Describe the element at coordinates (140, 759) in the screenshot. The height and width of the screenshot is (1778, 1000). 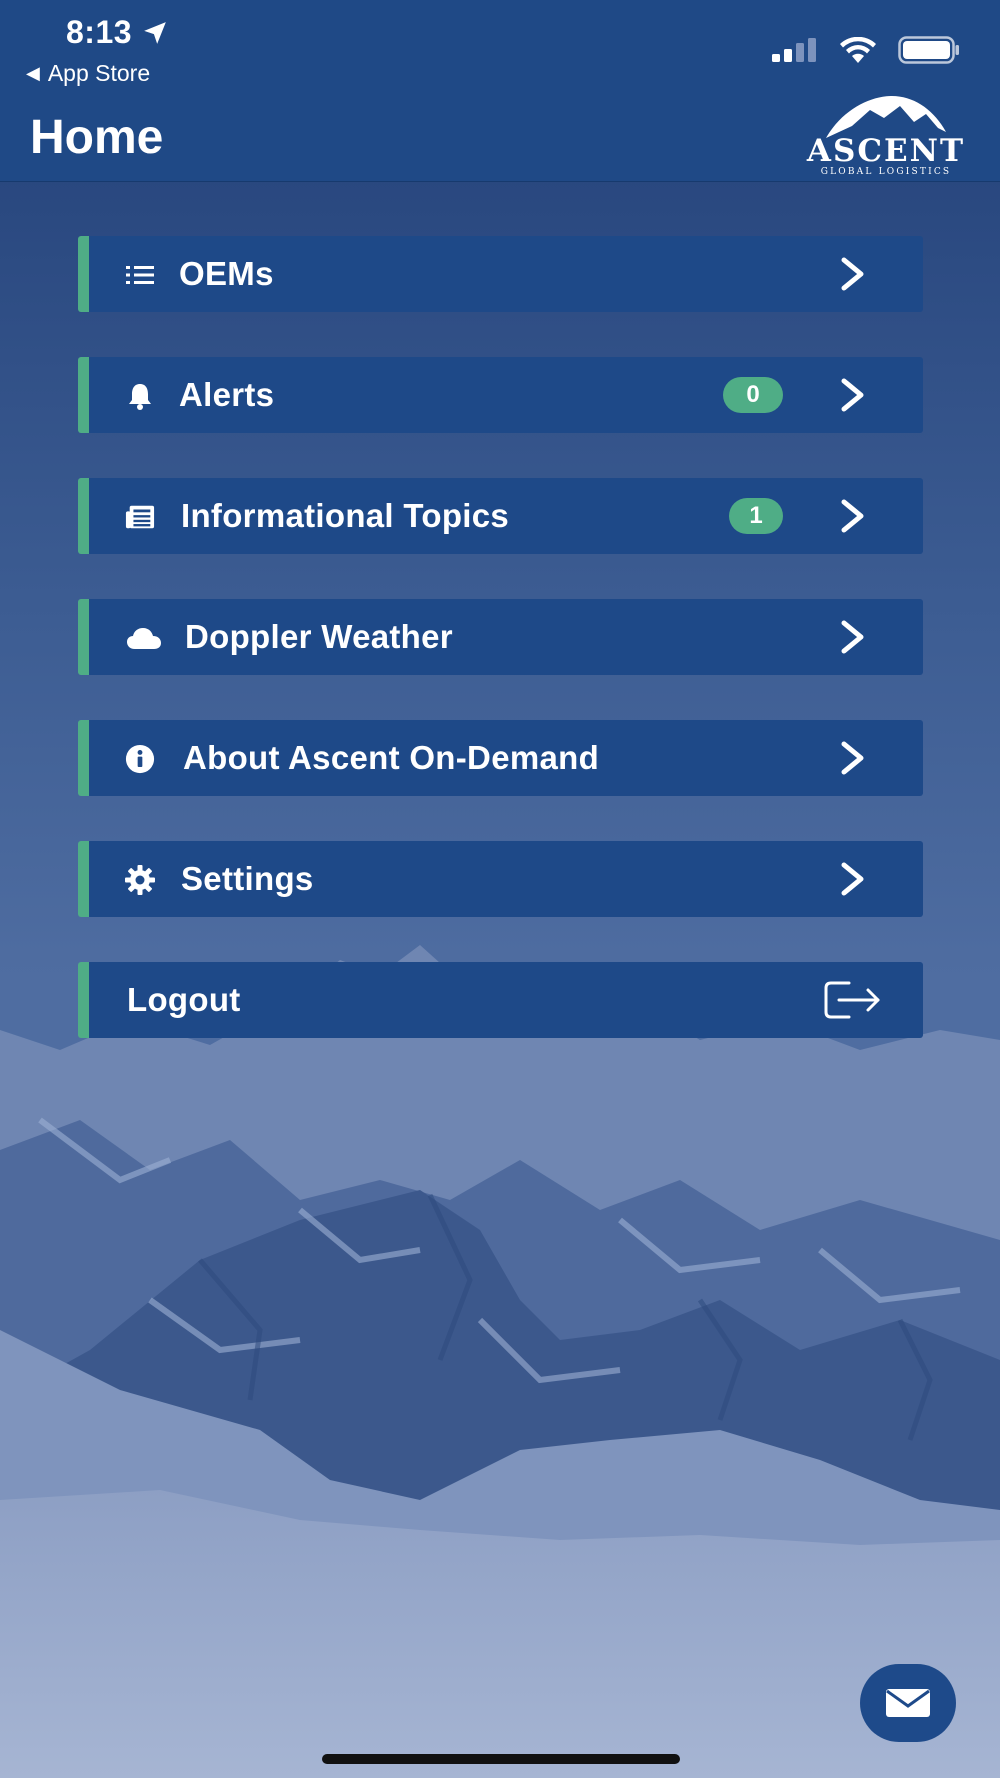
I see `info-icon` at that location.